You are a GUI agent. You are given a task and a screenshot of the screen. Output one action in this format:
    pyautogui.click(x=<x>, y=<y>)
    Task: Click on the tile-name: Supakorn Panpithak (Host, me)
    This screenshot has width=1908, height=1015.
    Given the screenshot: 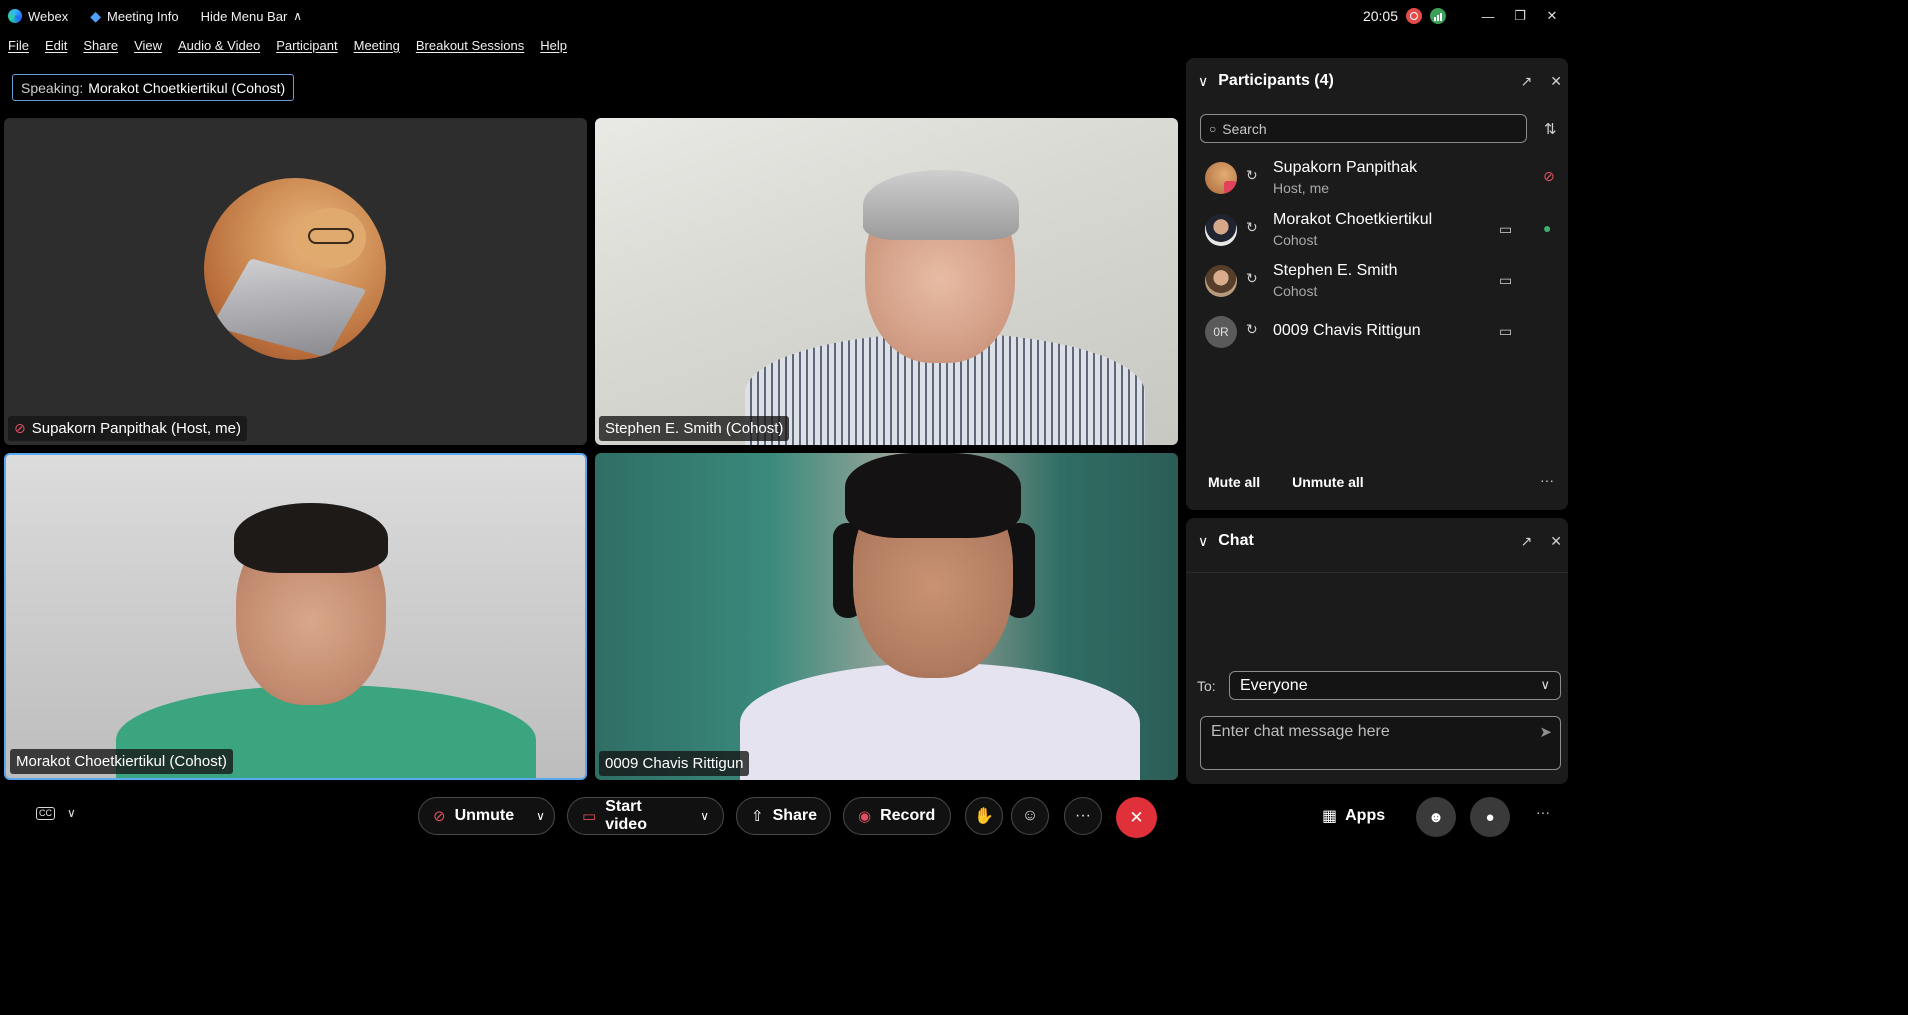 What is the action you would take?
    pyautogui.click(x=136, y=428)
    